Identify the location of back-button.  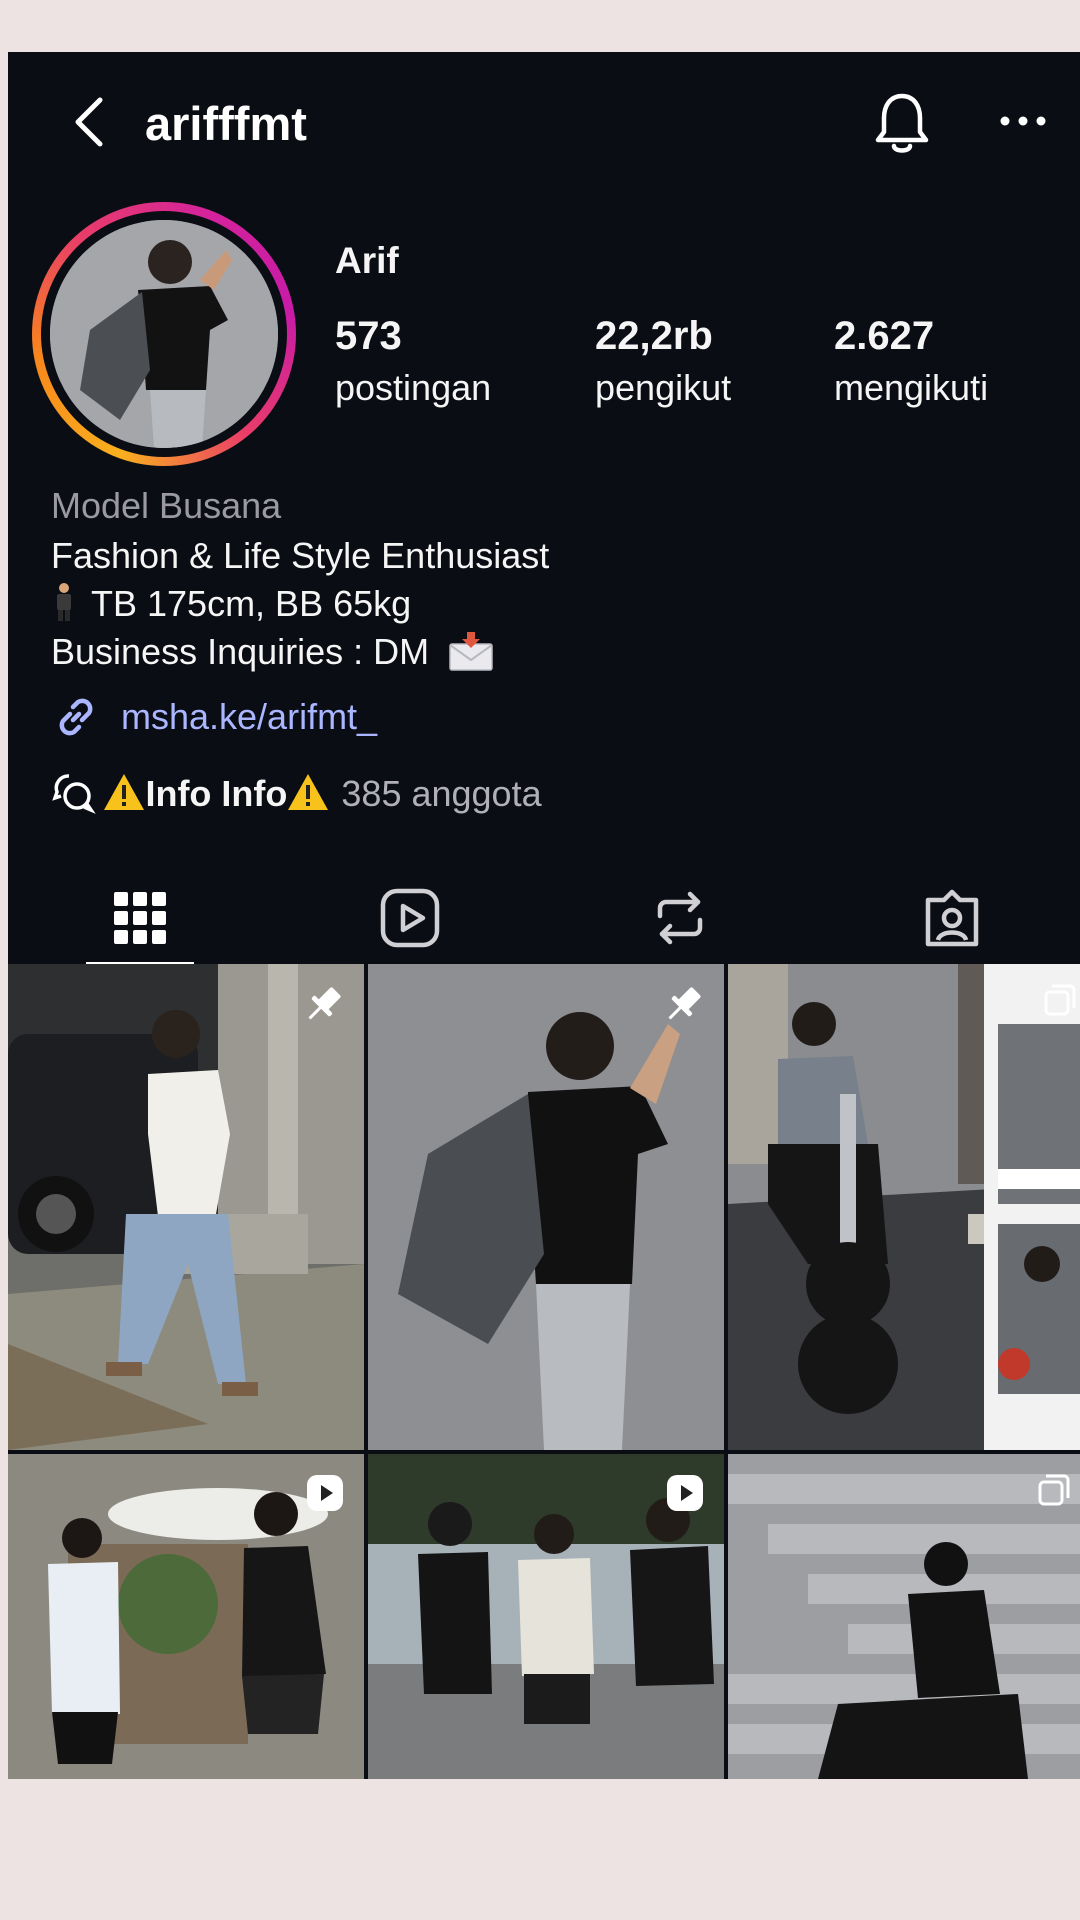
(90, 122).